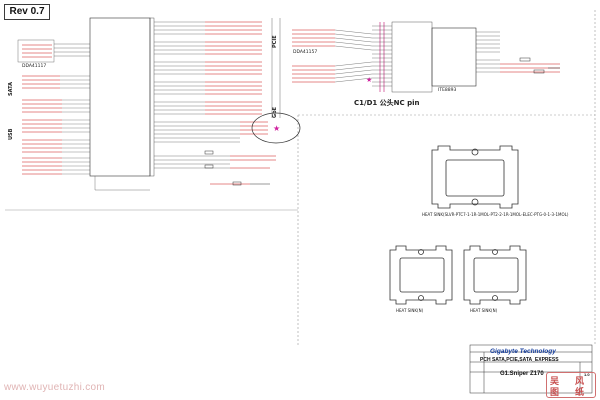 The image size is (600, 400). I want to click on pch-lower-red, so click(243, 153).